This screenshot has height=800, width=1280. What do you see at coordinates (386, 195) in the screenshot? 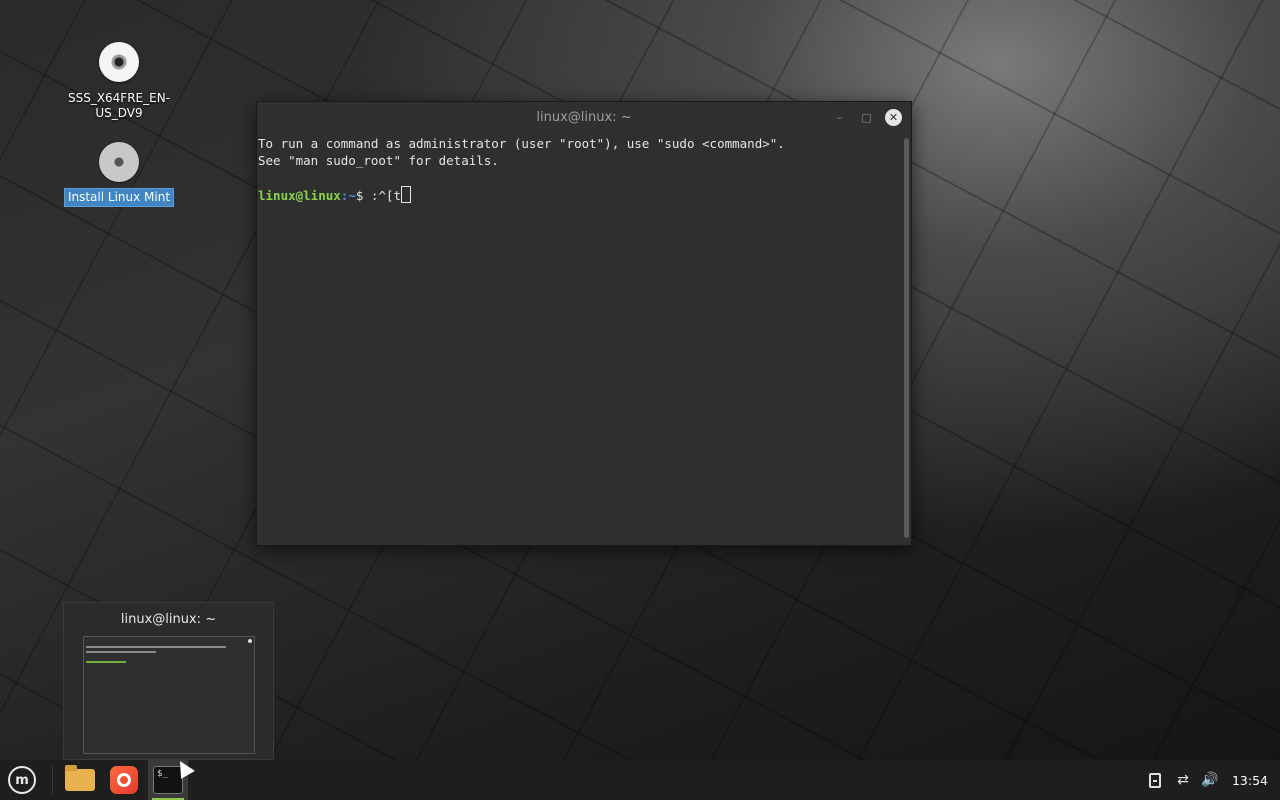
I see `command-input: :^[t` at bounding box center [386, 195].